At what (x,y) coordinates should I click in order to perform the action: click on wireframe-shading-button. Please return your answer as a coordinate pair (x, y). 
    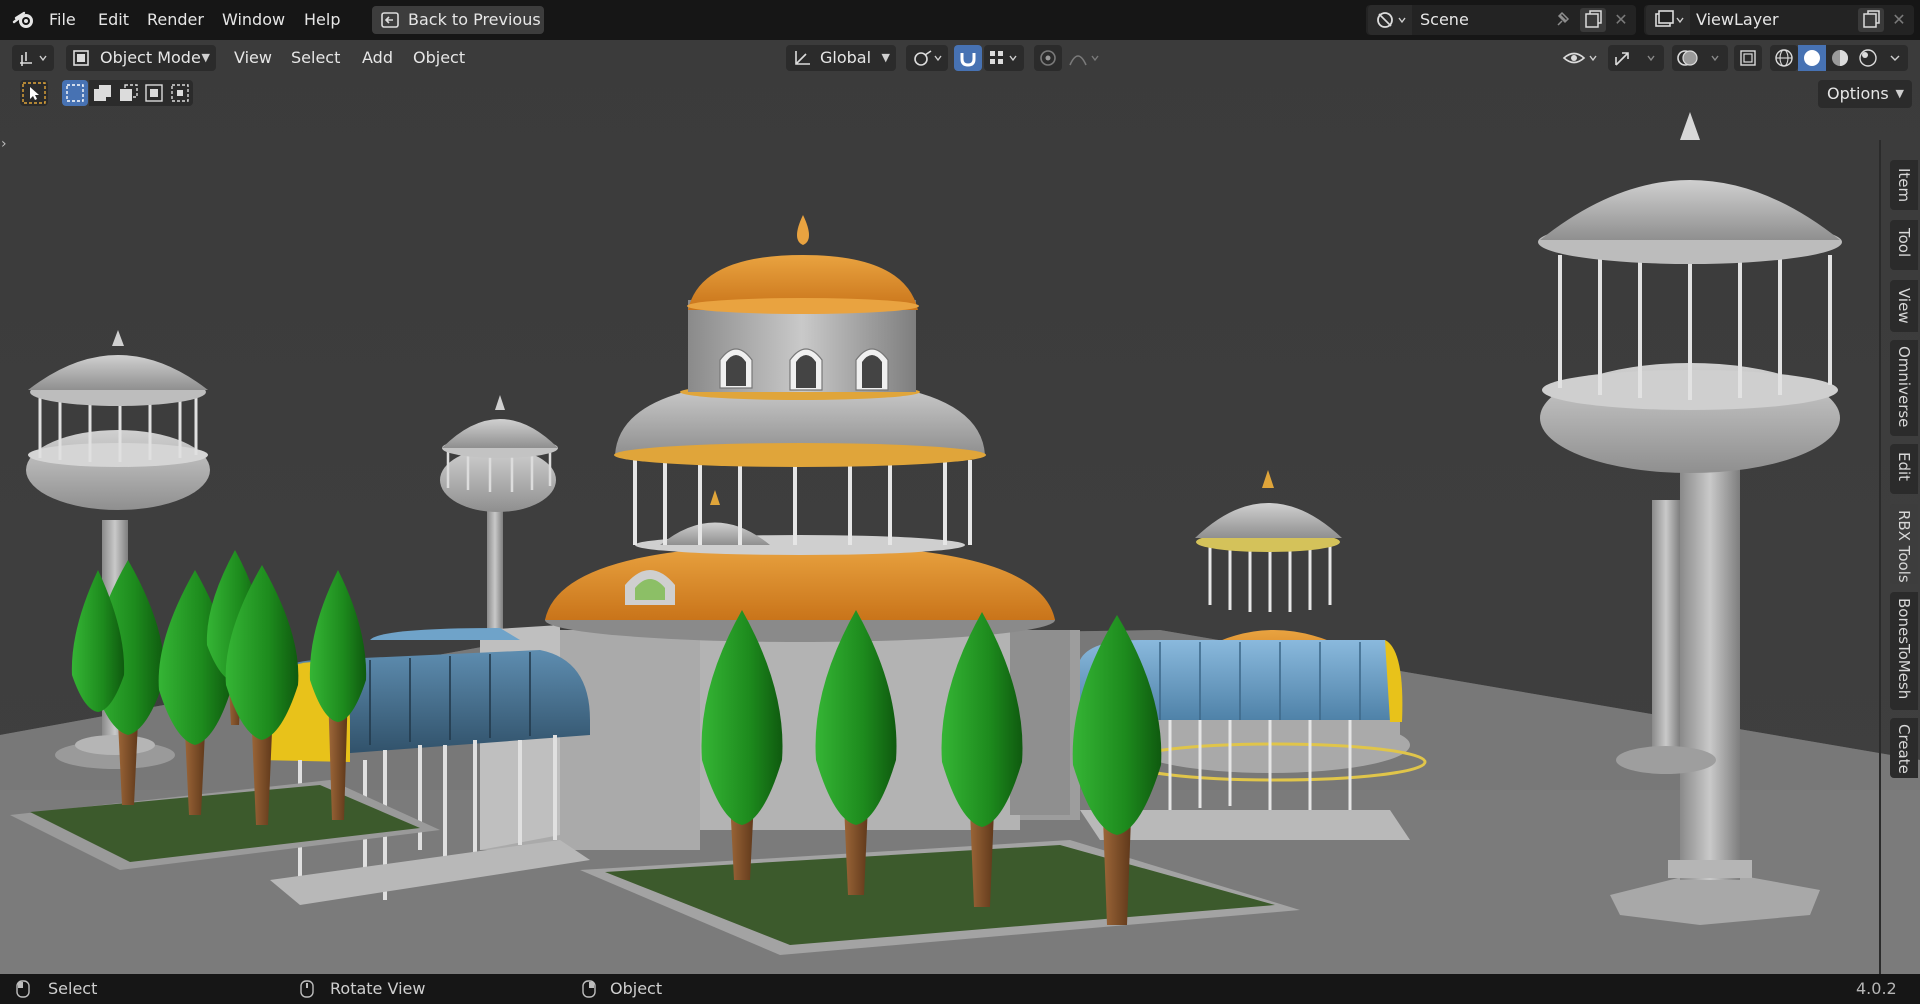
    Looking at the image, I should click on (1784, 58).